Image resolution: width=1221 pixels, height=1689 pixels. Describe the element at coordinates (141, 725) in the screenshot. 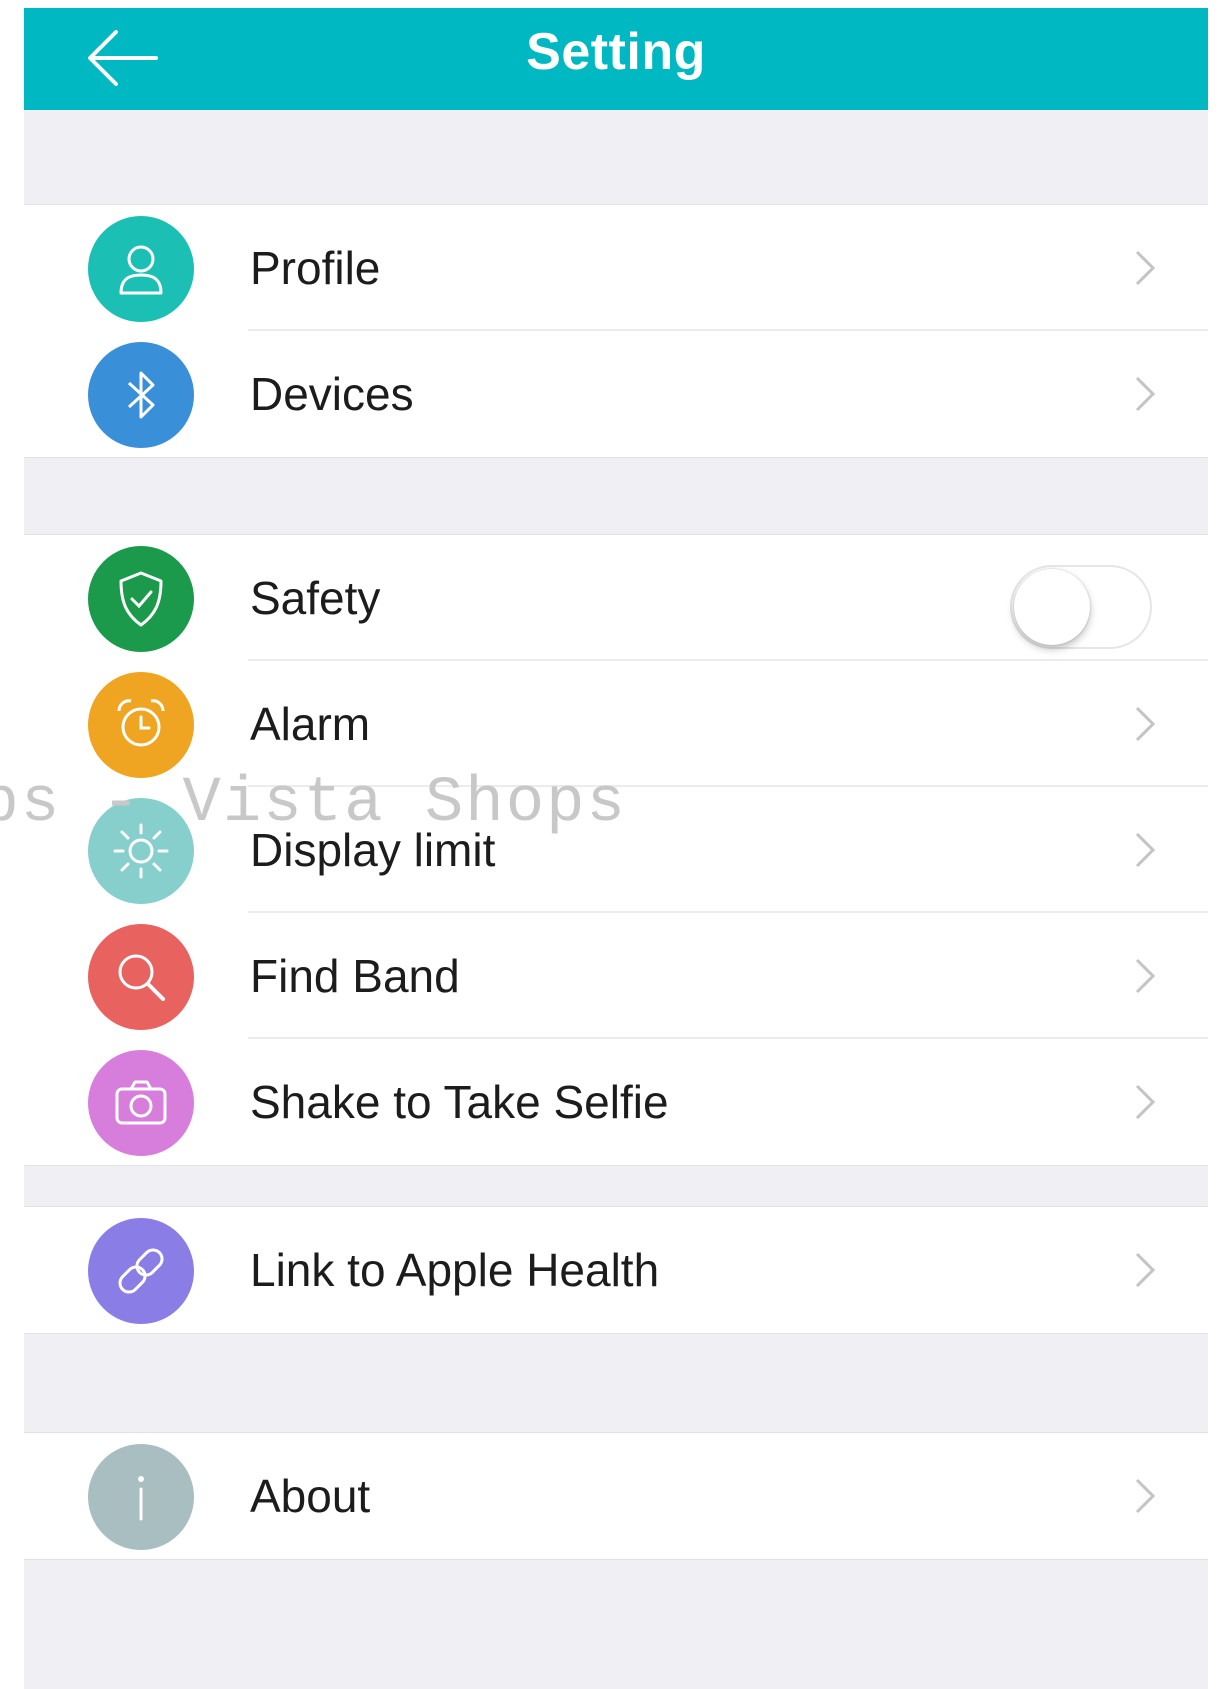

I see `alarm-clock-icon` at that location.